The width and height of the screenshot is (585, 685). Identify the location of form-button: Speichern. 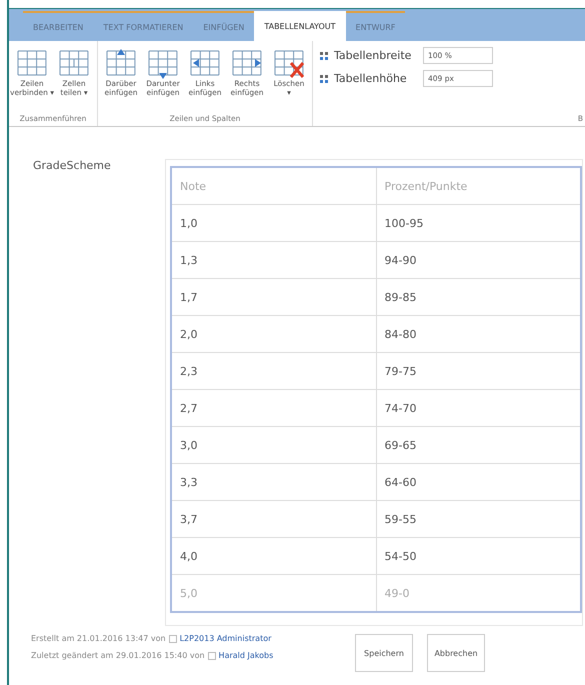
(384, 653).